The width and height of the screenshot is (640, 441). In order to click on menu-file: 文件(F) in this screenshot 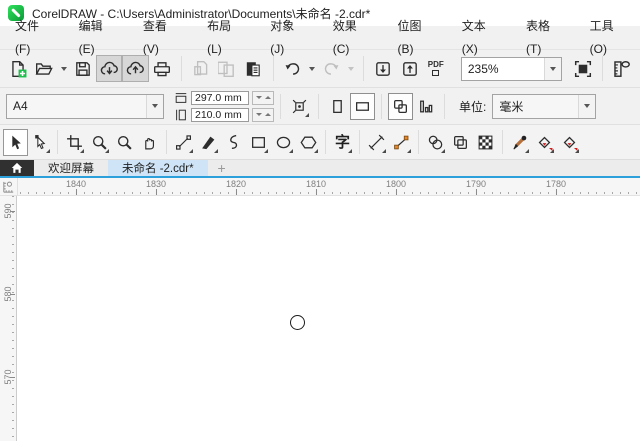, I will do `click(32, 38)`.